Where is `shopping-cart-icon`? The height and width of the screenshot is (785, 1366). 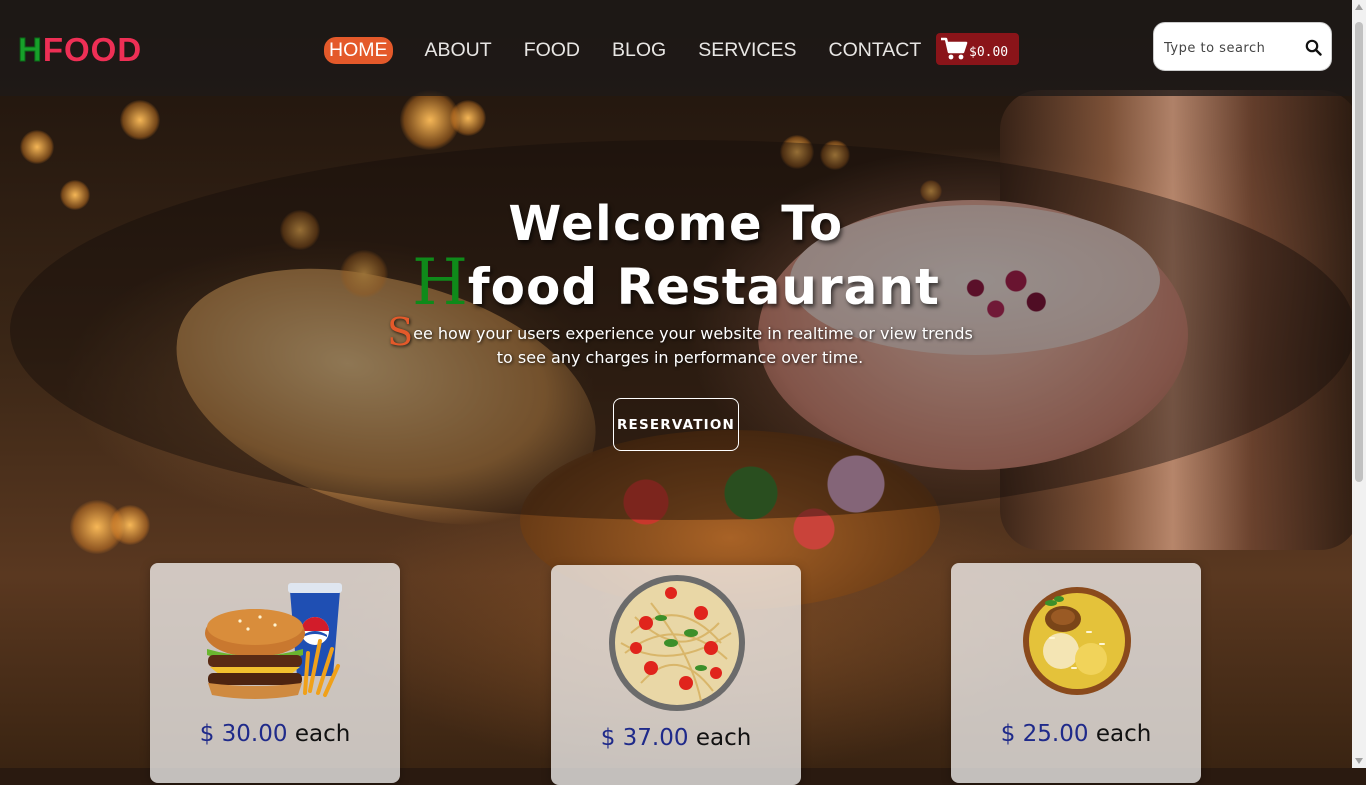
shopping-cart-icon is located at coordinates (954, 49).